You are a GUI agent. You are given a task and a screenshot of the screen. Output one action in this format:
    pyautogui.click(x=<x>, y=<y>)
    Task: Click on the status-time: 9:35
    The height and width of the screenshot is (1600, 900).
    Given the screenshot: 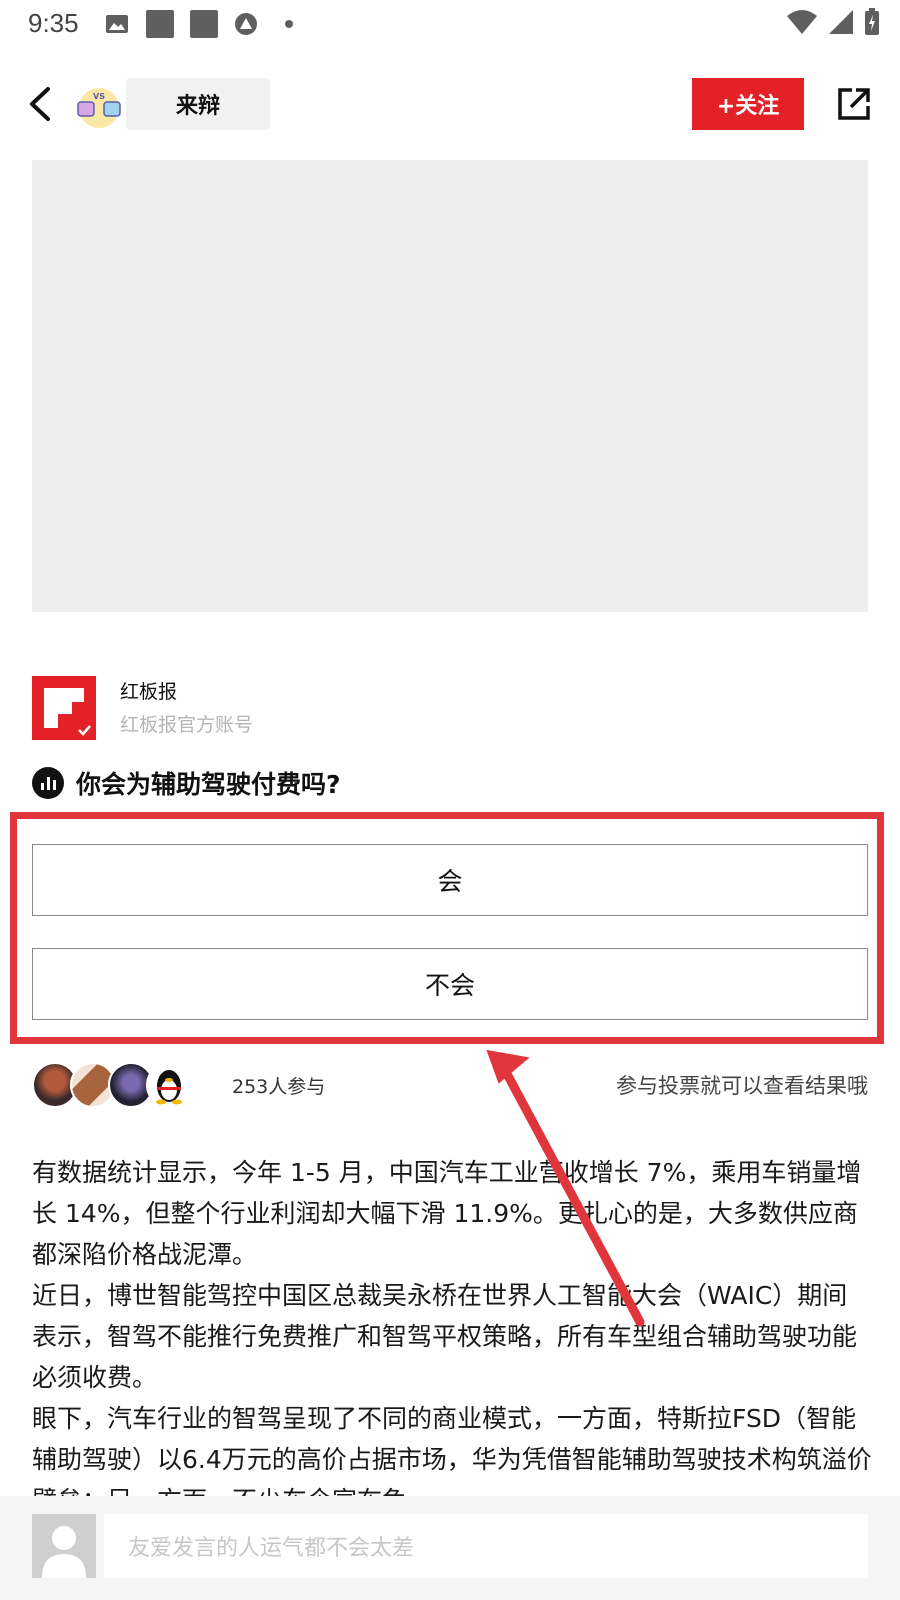 What is the action you would take?
    pyautogui.click(x=53, y=23)
    